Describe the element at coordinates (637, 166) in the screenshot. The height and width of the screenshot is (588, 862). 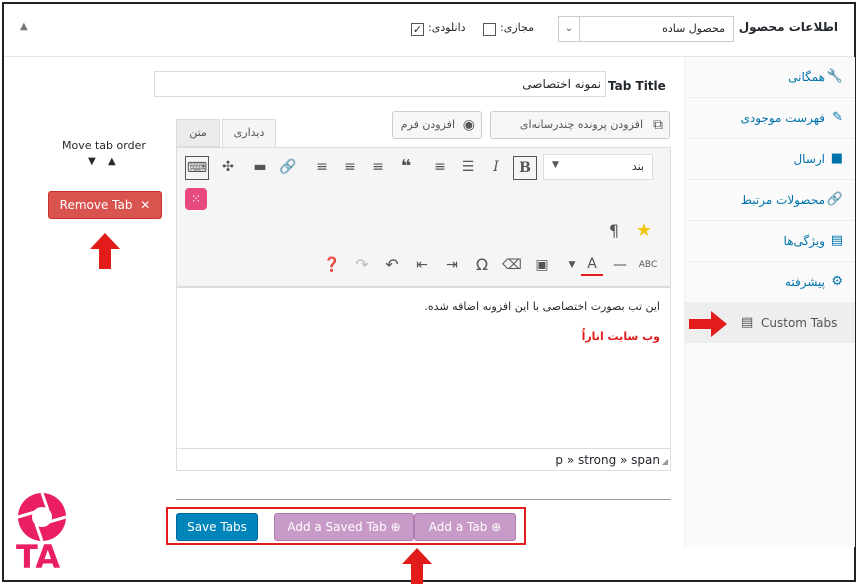
I see `format-value: بند` at that location.